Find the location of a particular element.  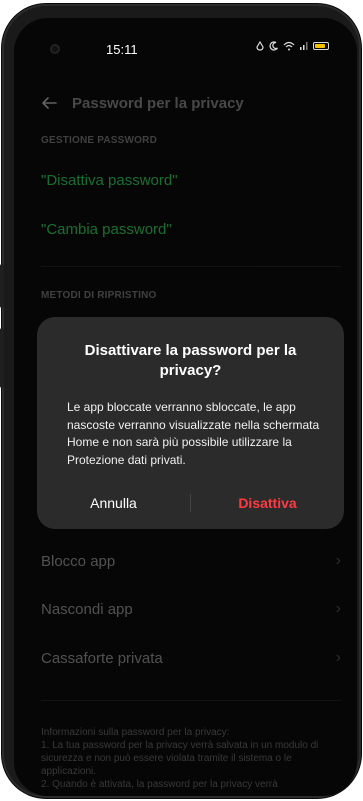

disable-password-option: "Disattiva password" is located at coordinates (109, 180).